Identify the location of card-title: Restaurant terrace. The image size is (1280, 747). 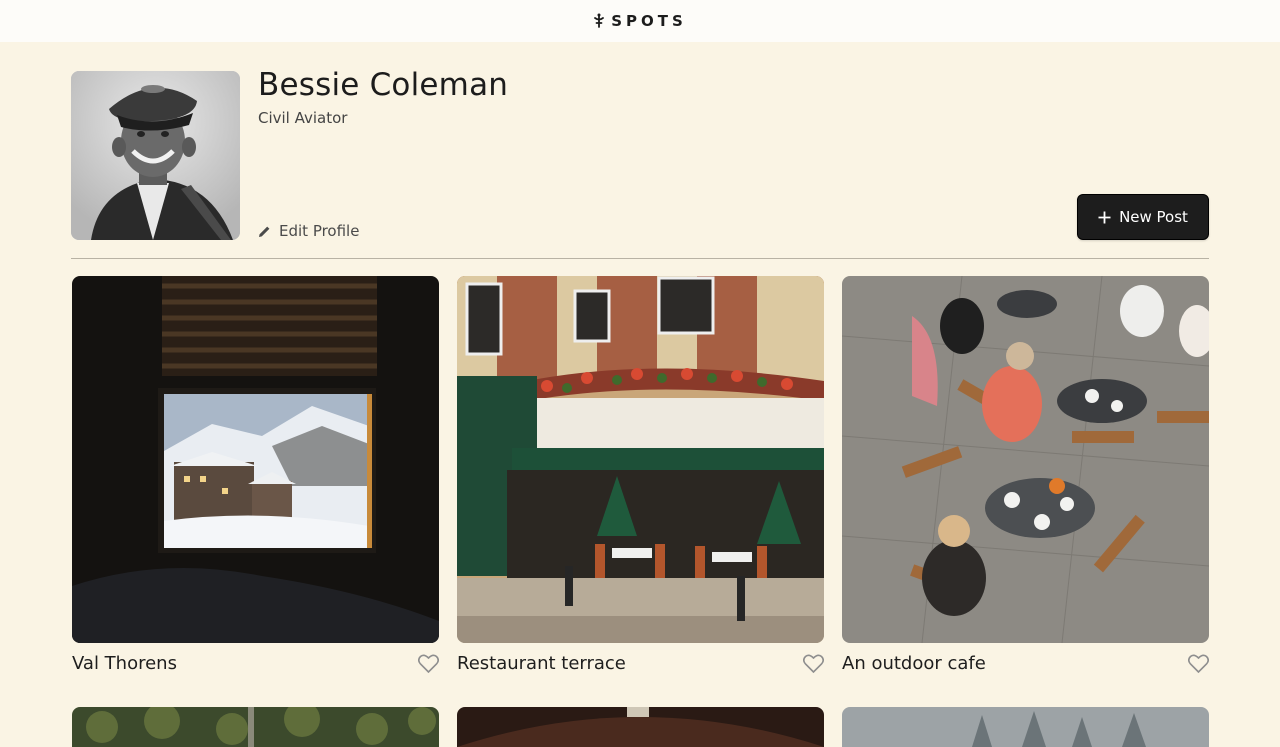
(541, 663).